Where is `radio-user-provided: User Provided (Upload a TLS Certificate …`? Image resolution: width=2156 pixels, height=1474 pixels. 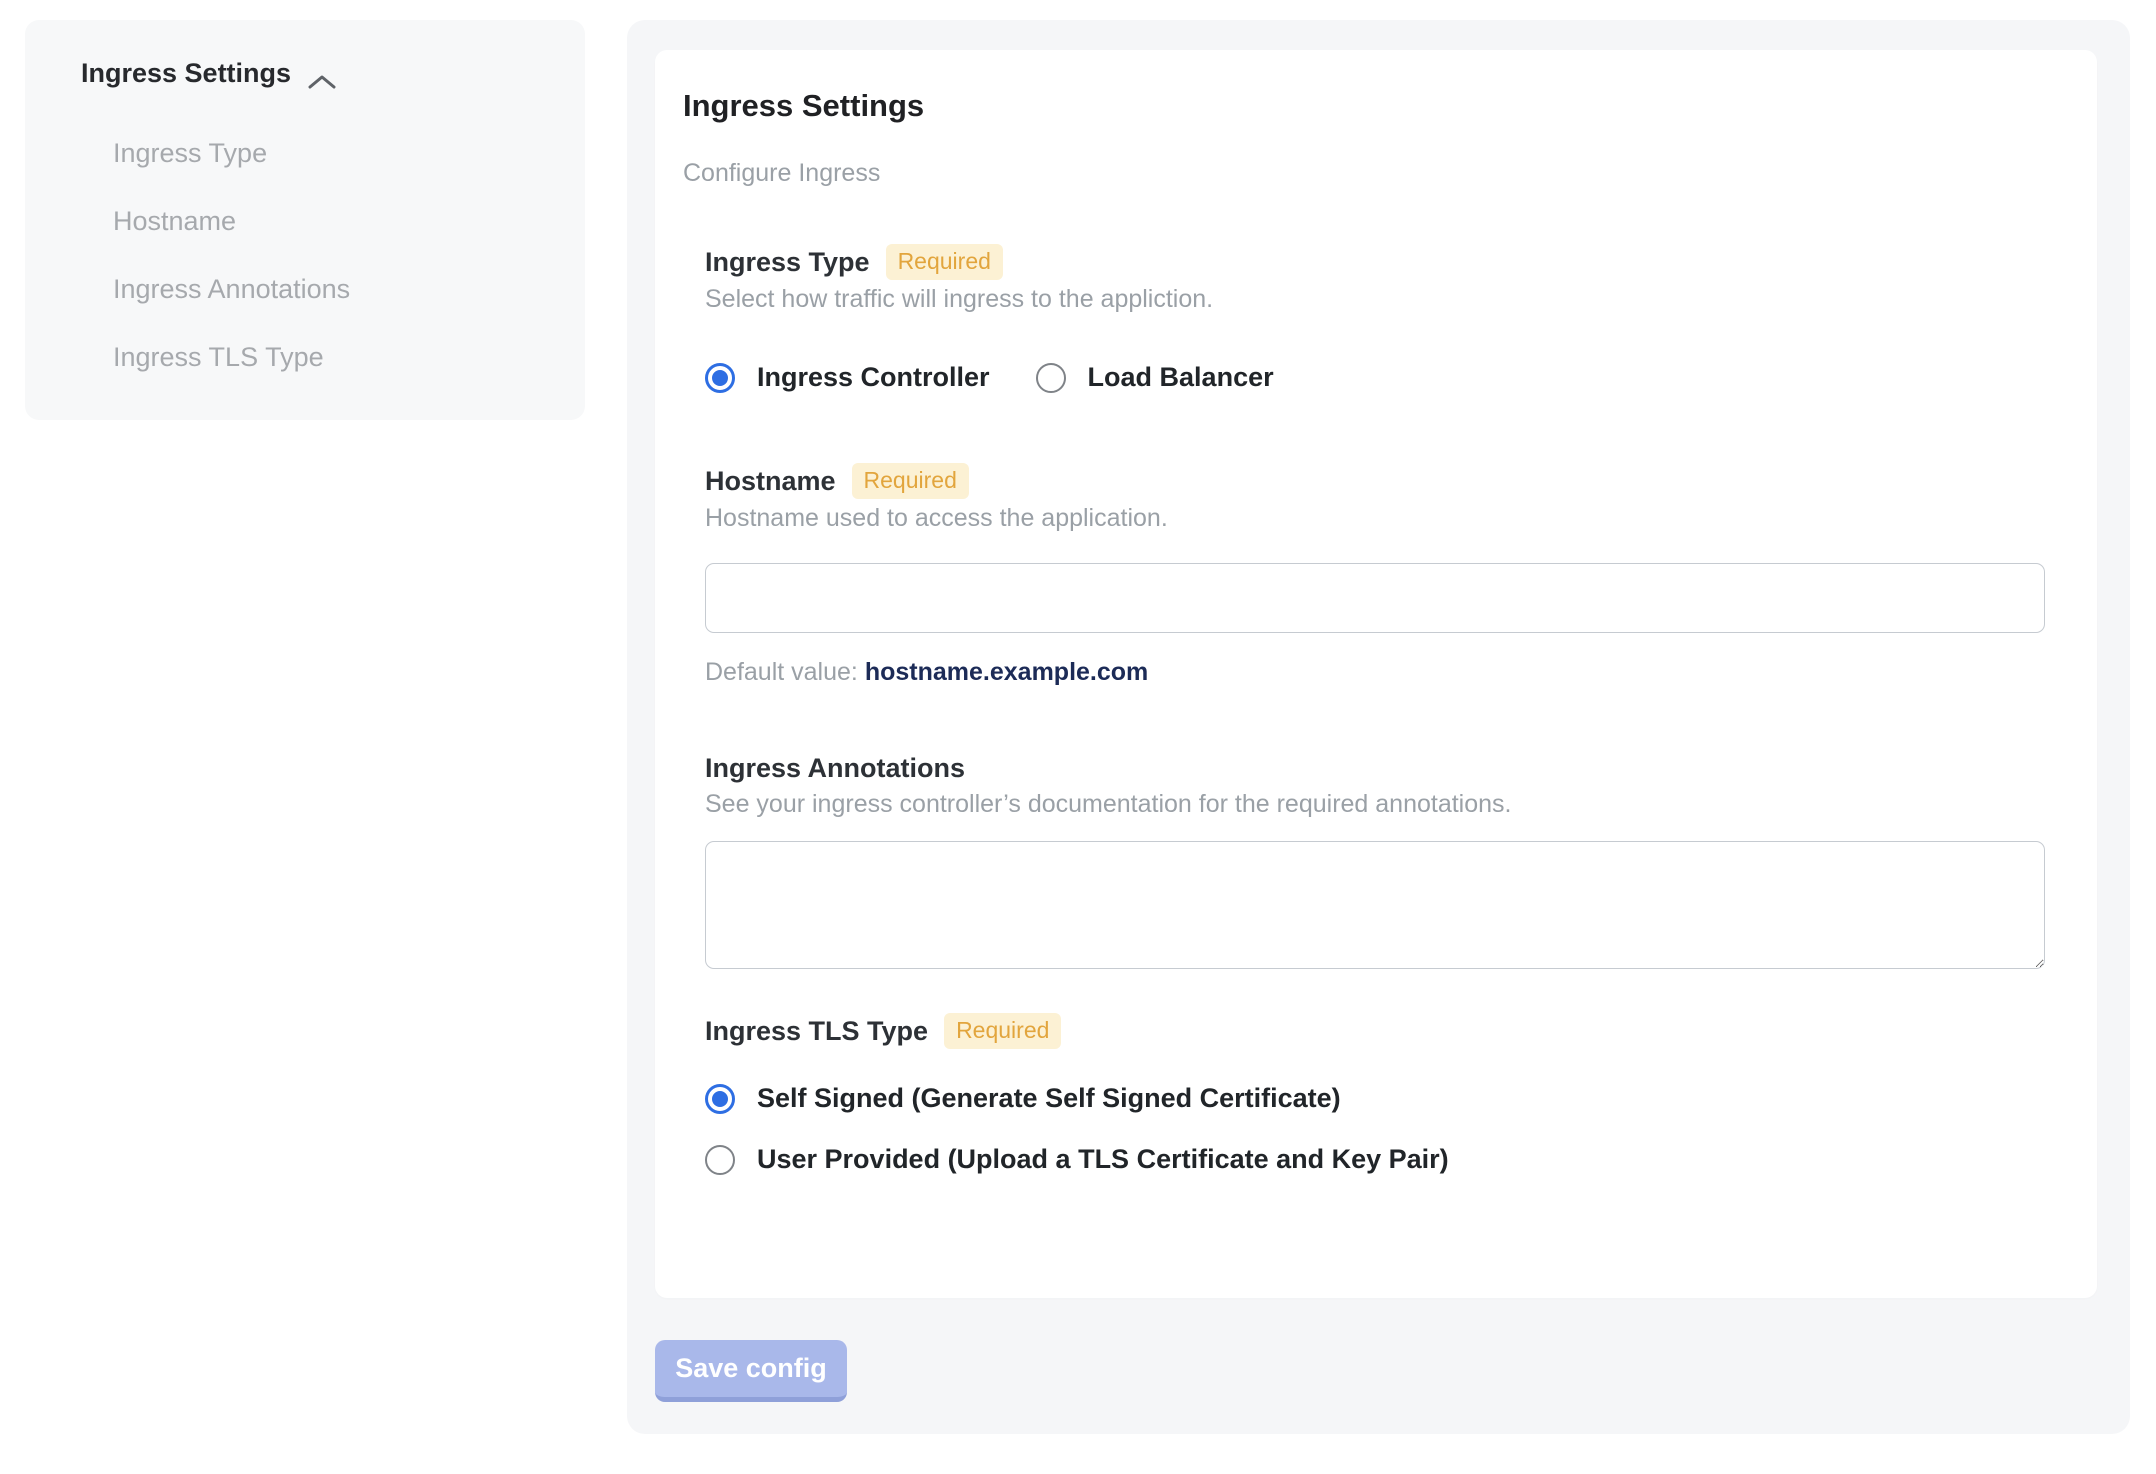
radio-user-provided: User Provided (Upload a TLS Certificate … is located at coordinates (1376, 1159).